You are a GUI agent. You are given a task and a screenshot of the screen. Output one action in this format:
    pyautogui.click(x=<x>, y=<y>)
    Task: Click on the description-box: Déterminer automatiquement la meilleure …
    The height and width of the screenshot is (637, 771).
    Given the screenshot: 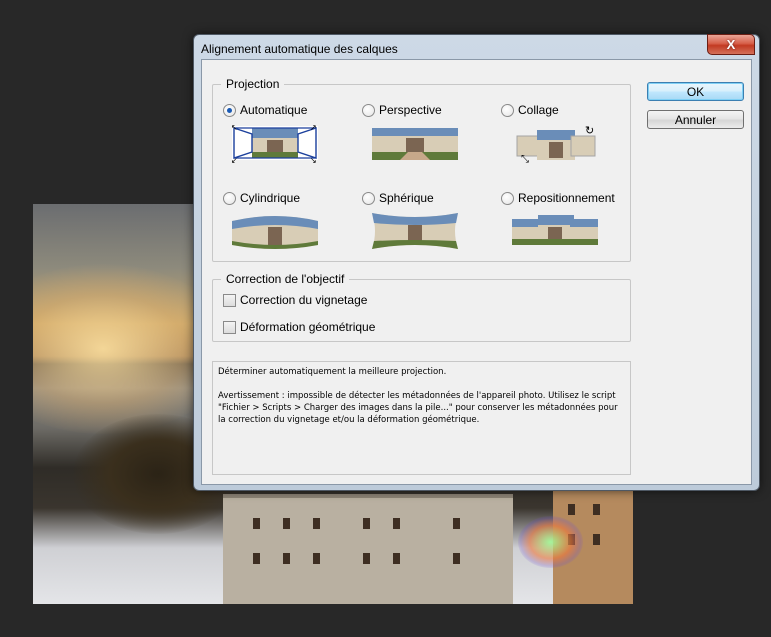 What is the action you would take?
    pyautogui.click(x=421, y=418)
    